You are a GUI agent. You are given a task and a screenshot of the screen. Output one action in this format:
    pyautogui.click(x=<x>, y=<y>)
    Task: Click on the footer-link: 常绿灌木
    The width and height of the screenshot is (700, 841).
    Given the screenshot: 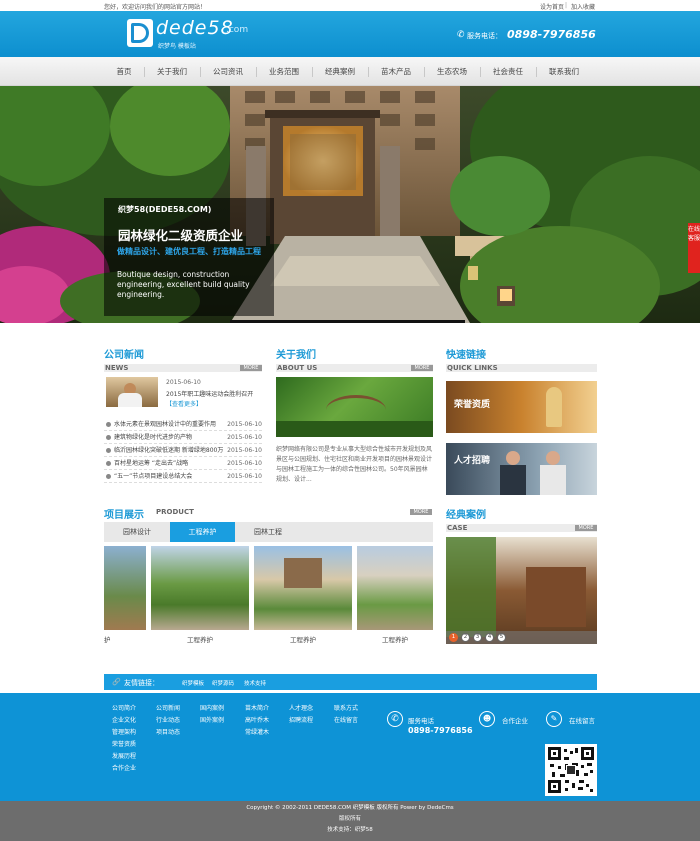 What is the action you would take?
    pyautogui.click(x=257, y=733)
    